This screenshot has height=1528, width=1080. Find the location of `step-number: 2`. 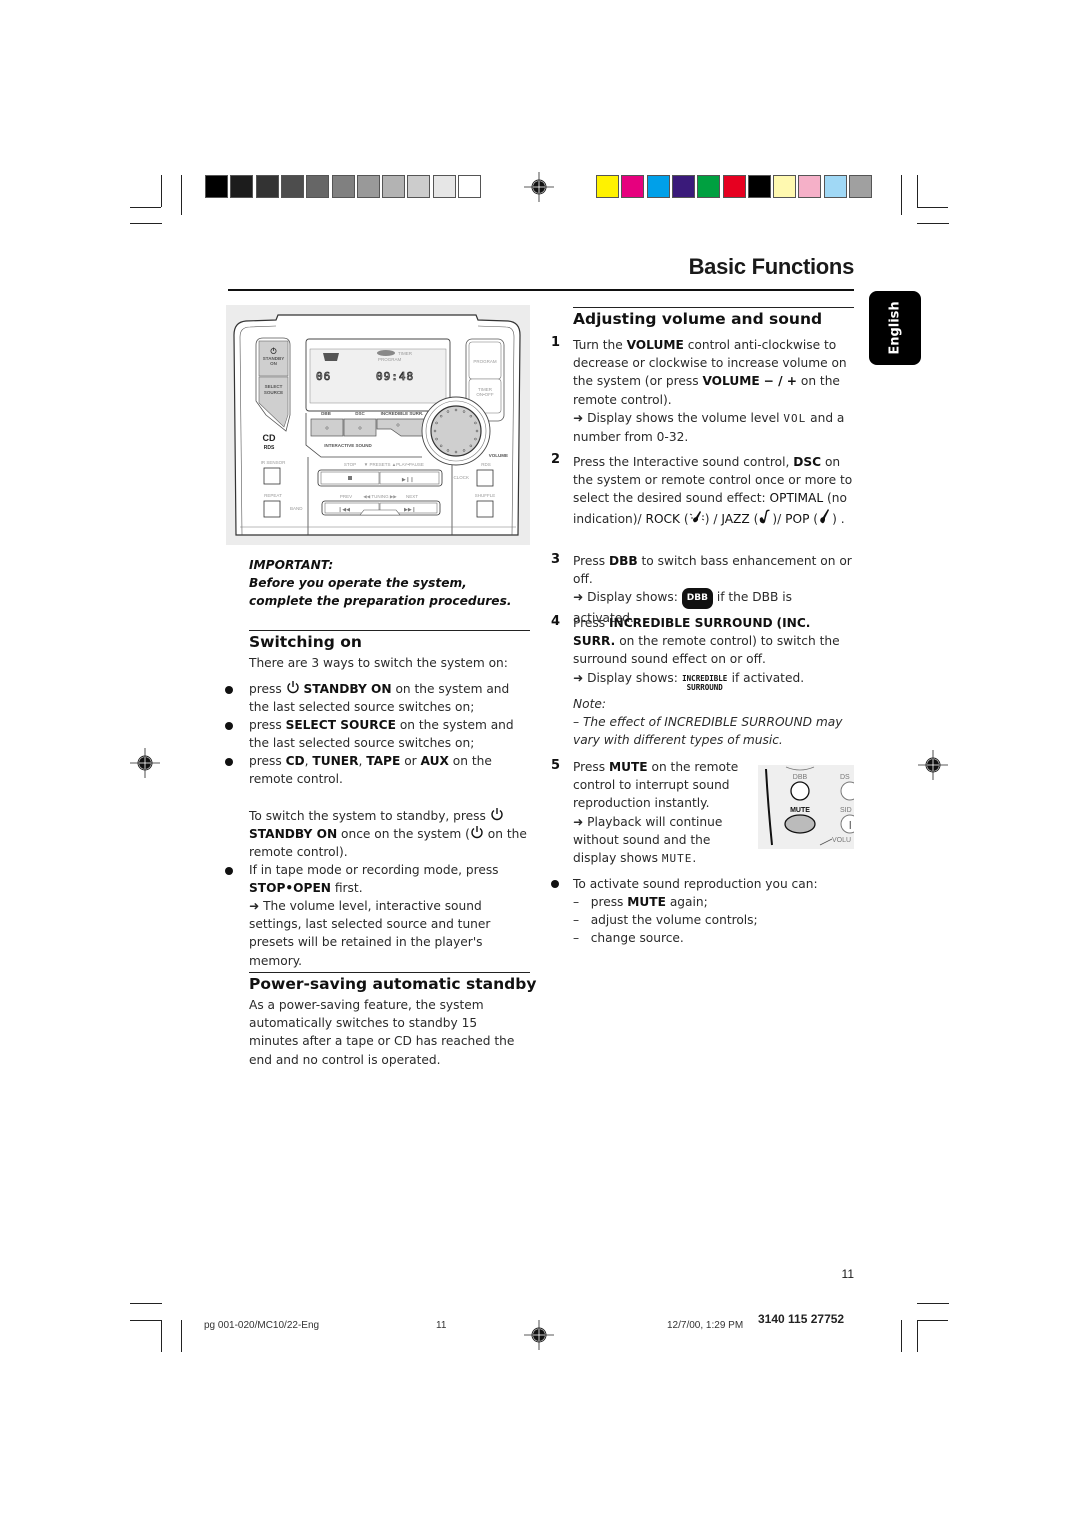

step-number: 2 is located at coordinates (556, 459).